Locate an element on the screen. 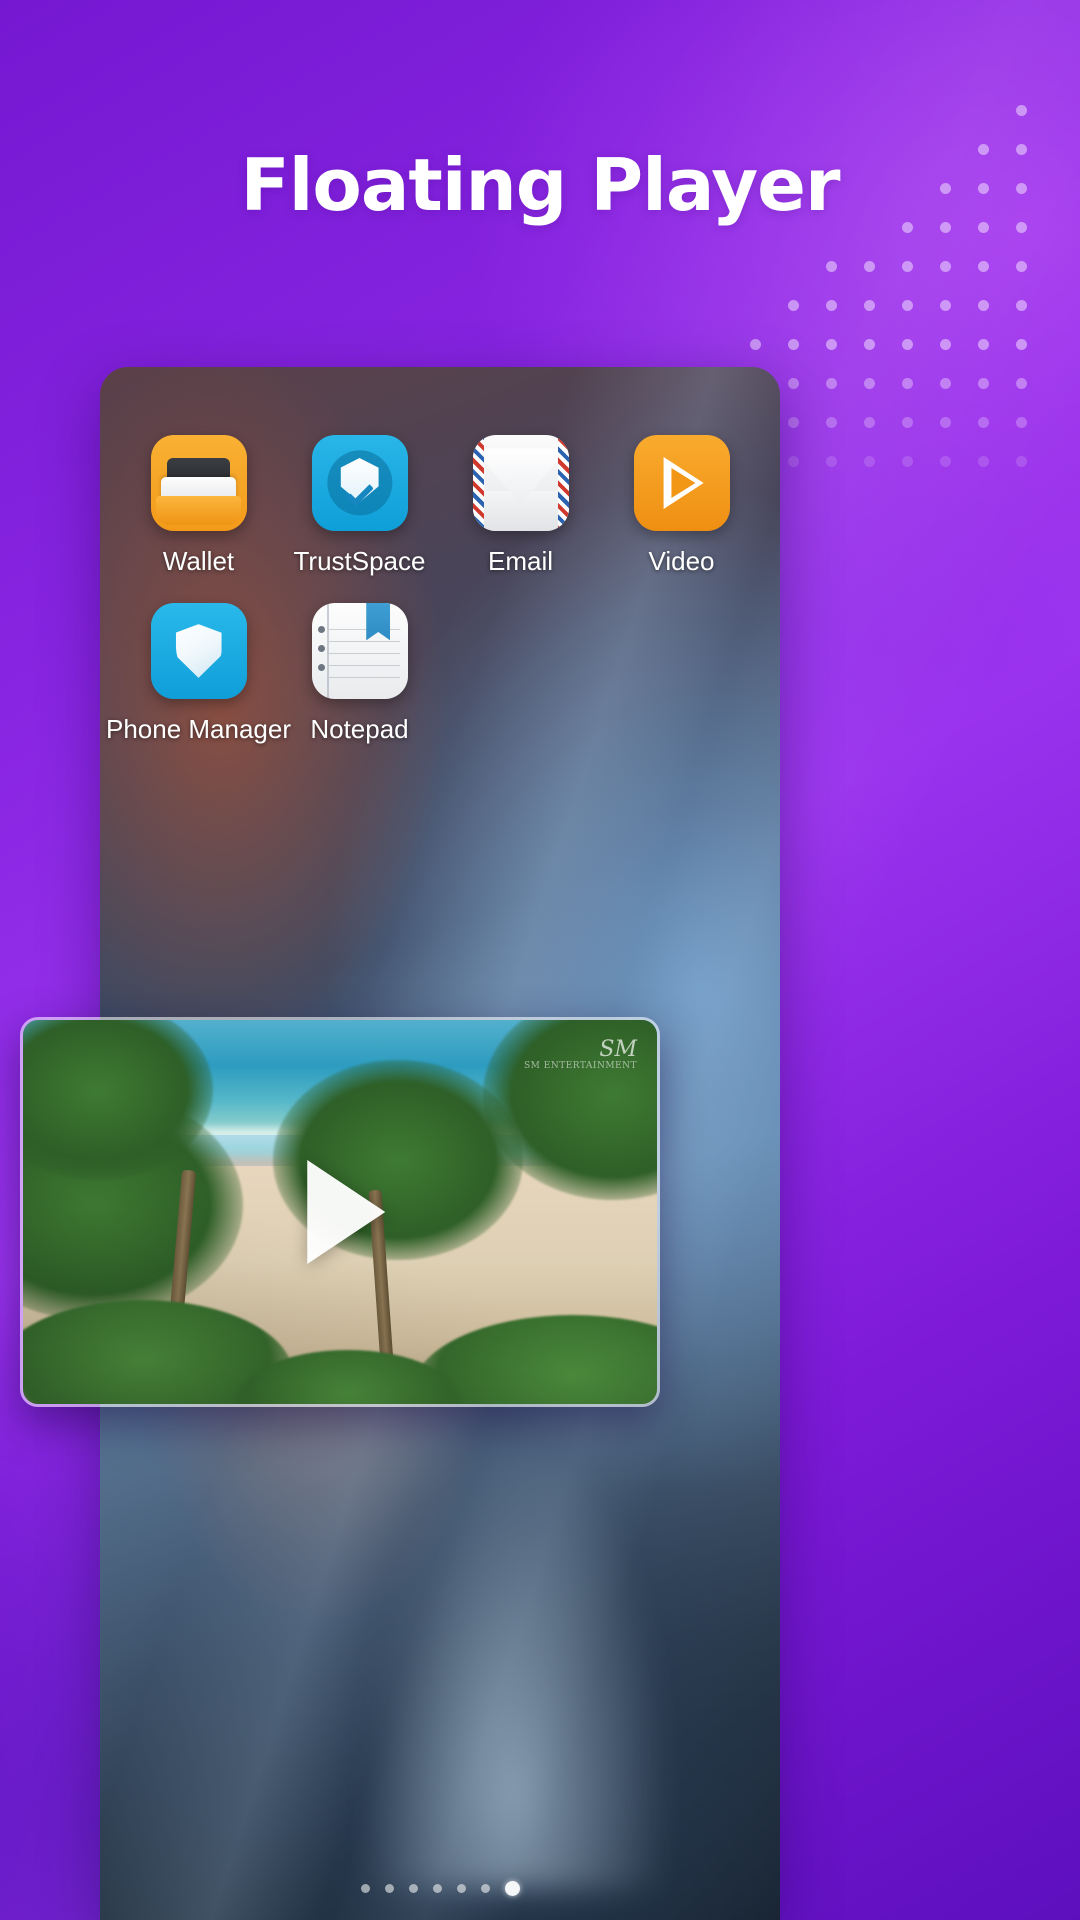  video-watermark: SM SM ENTERTAINMENT is located at coordinates (580, 1054).